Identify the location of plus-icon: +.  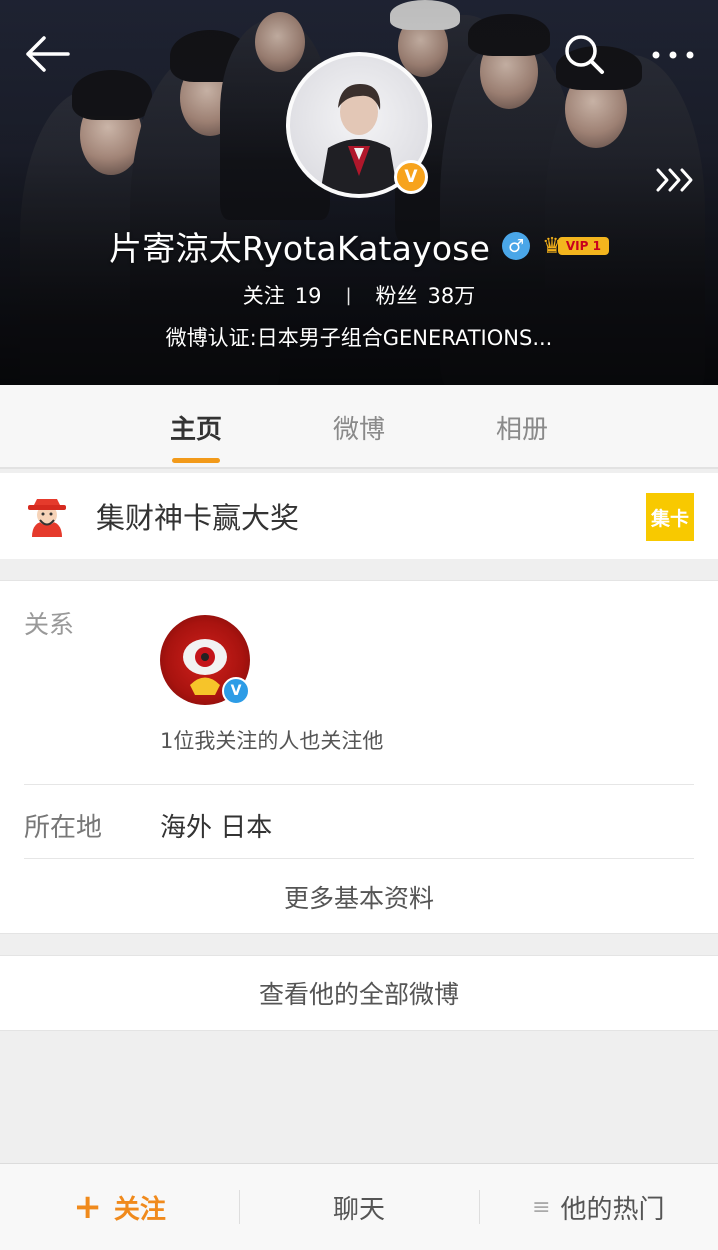
(87, 1207).